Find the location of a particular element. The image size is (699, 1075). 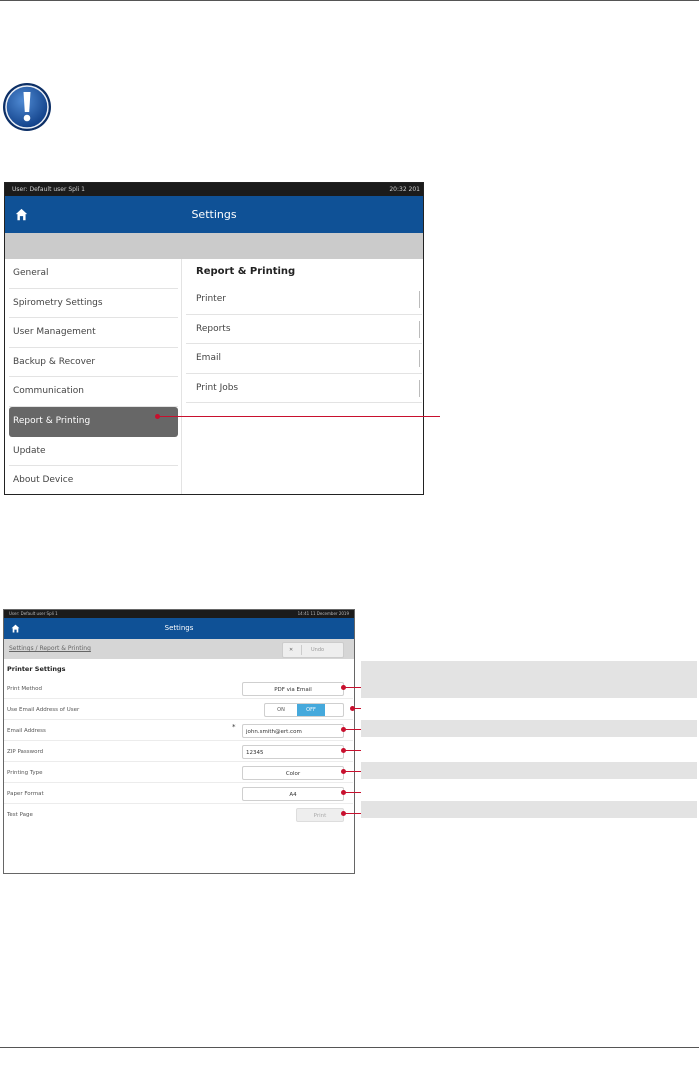

use-email-toggle: ON OFF is located at coordinates (304, 710).